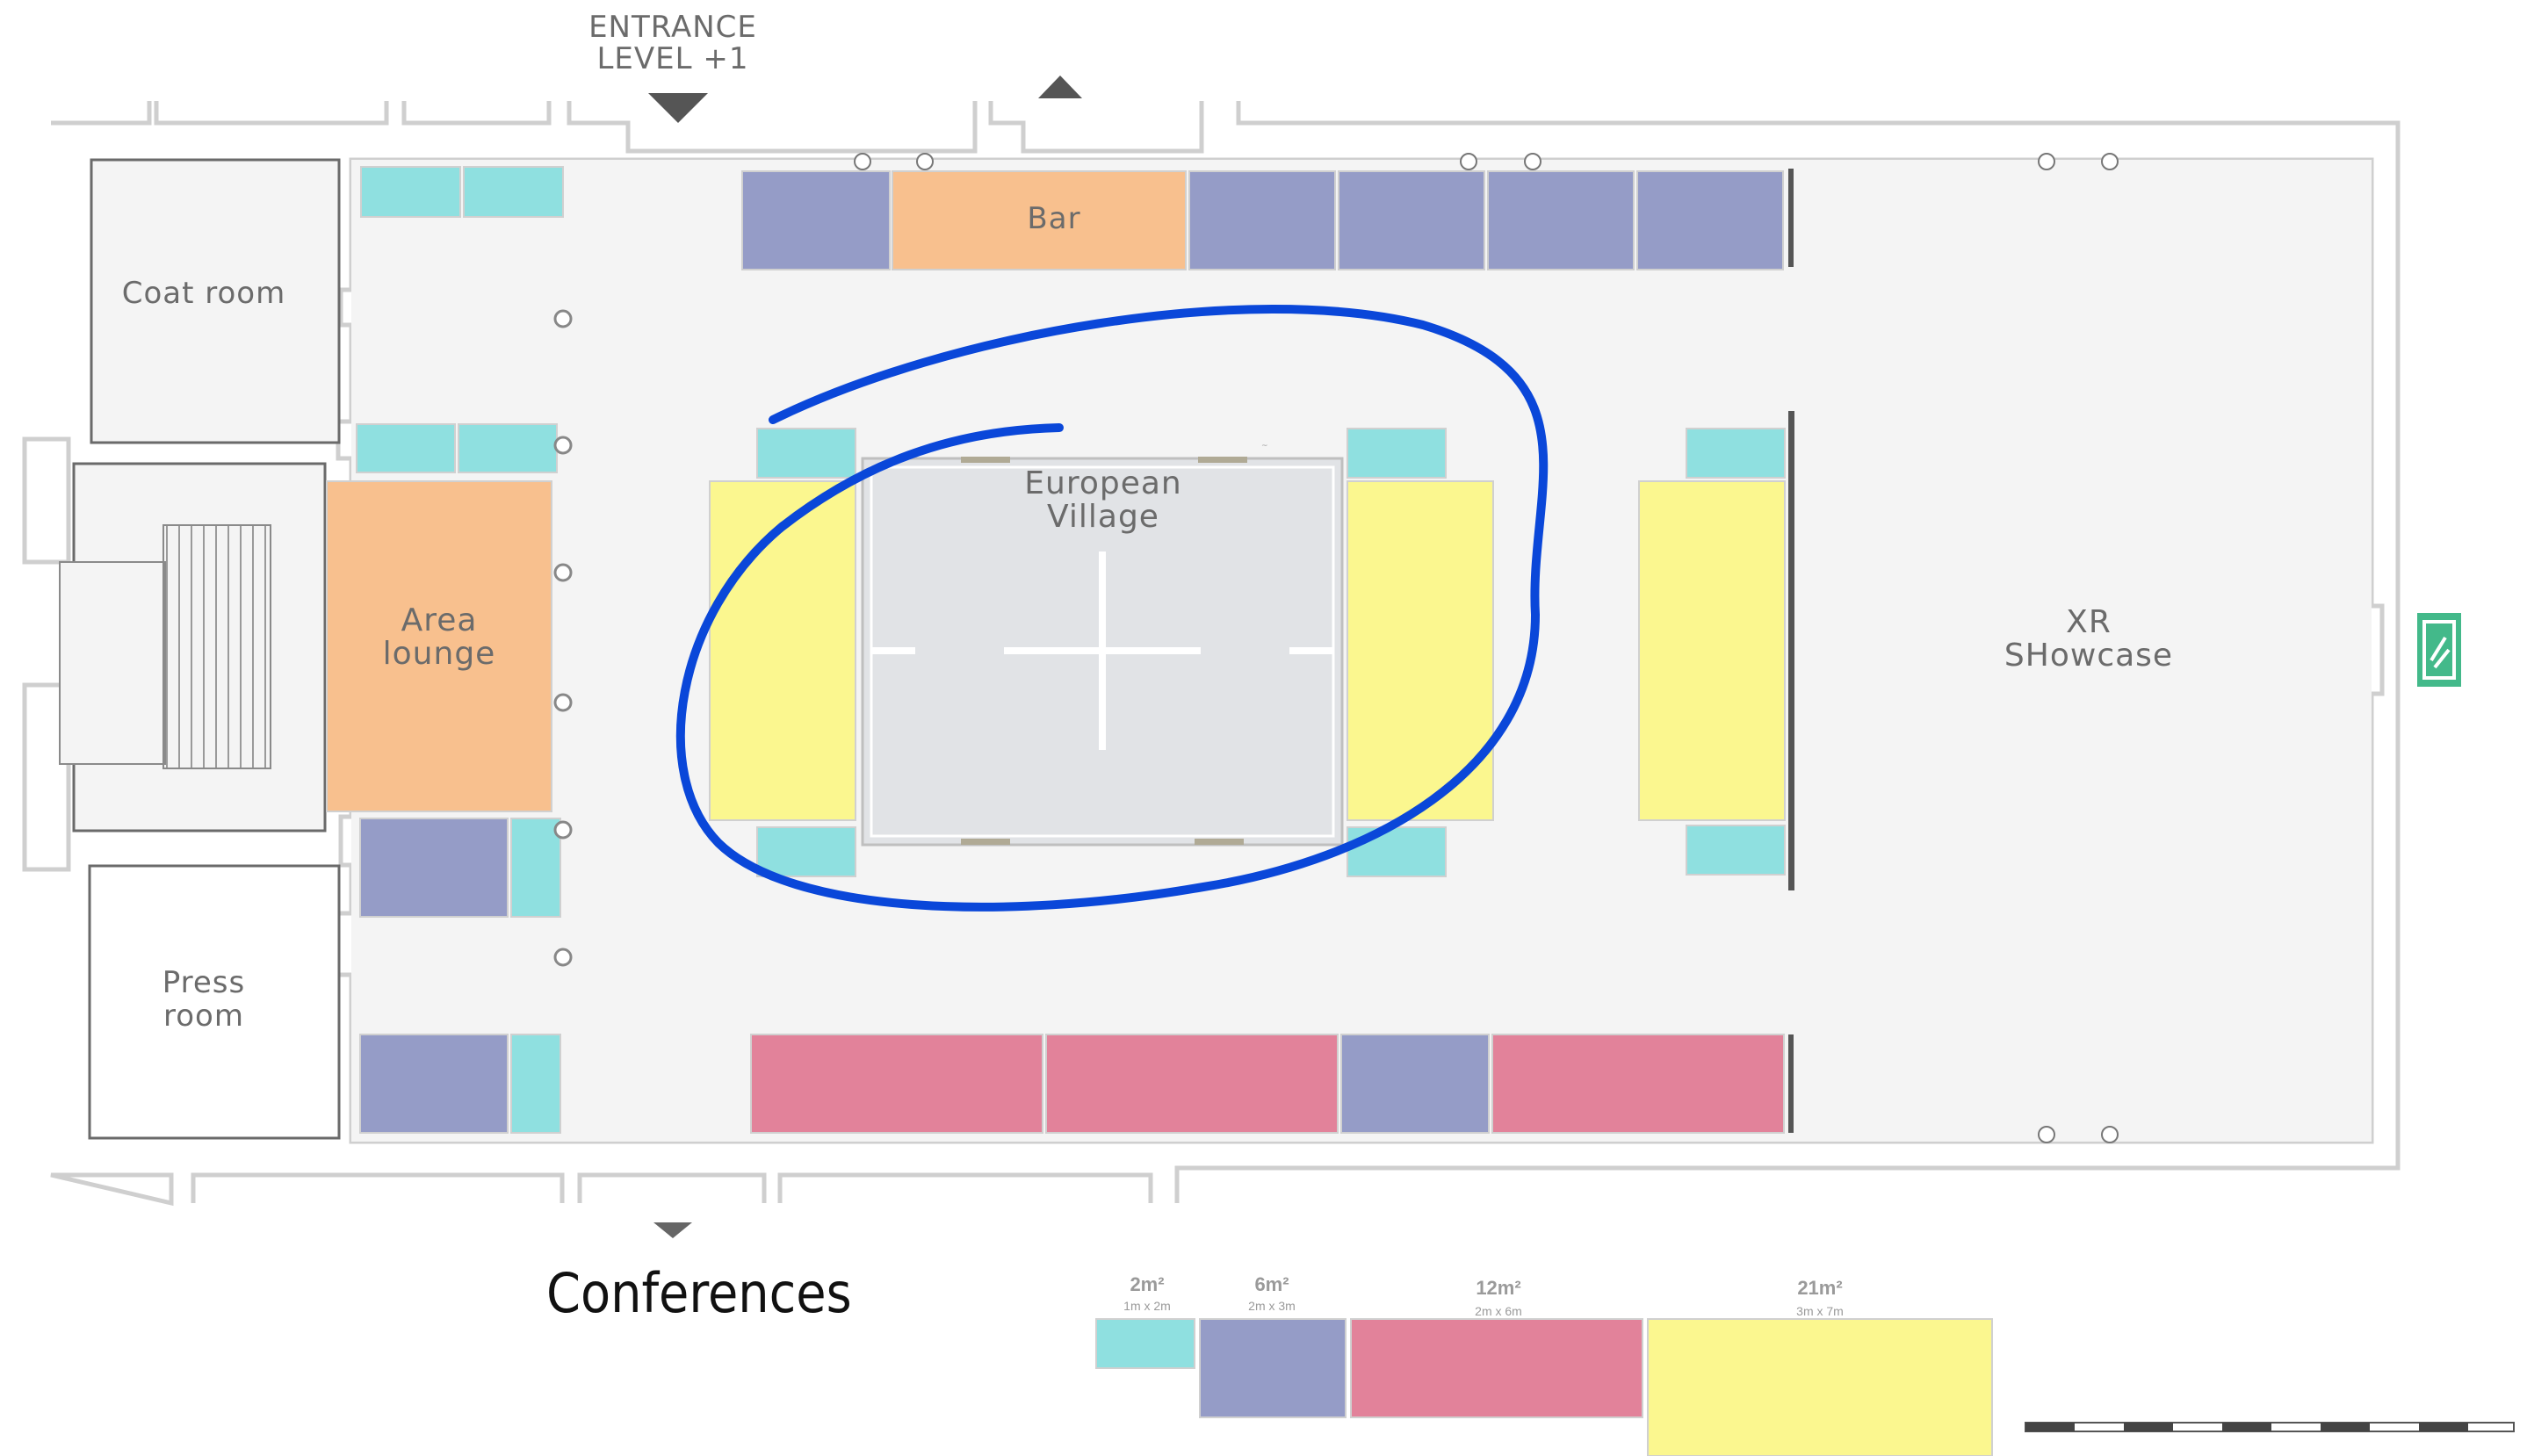 The image size is (2527, 1456). Describe the element at coordinates (672, 58) in the screenshot. I see `entrance-label-2: LEVEL +1` at that location.